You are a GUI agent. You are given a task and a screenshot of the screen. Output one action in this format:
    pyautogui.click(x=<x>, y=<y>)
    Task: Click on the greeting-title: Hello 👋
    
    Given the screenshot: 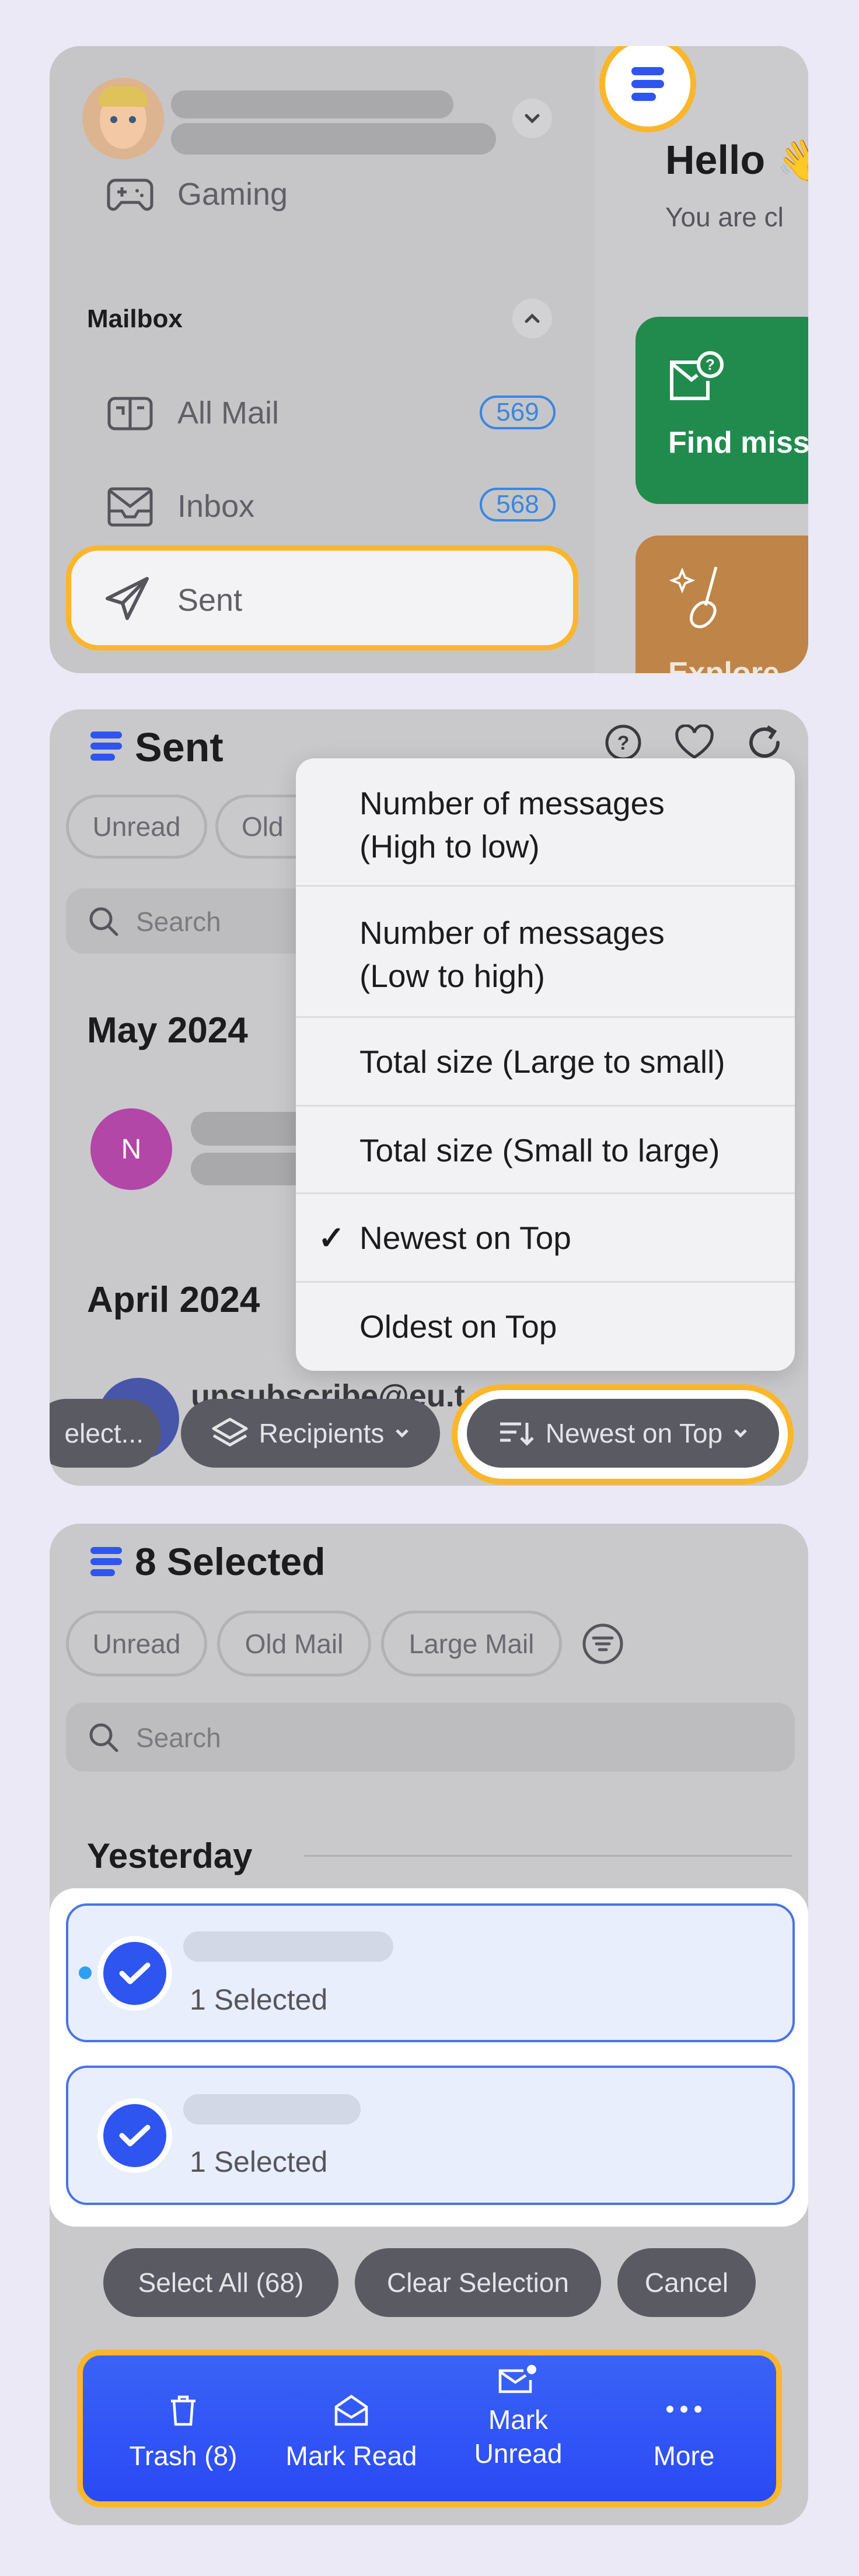 What is the action you would take?
    pyautogui.click(x=736, y=160)
    